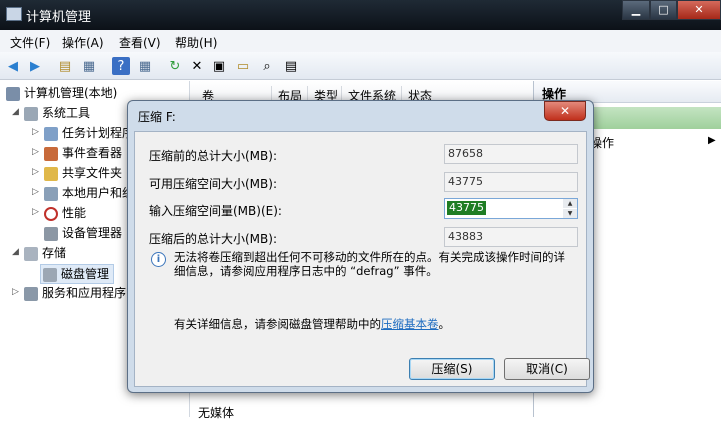 The width and height of the screenshot is (721, 421). What do you see at coordinates (213, 184) in the screenshot?
I see `label-available: 可用压缩空间大小(MB):` at bounding box center [213, 184].